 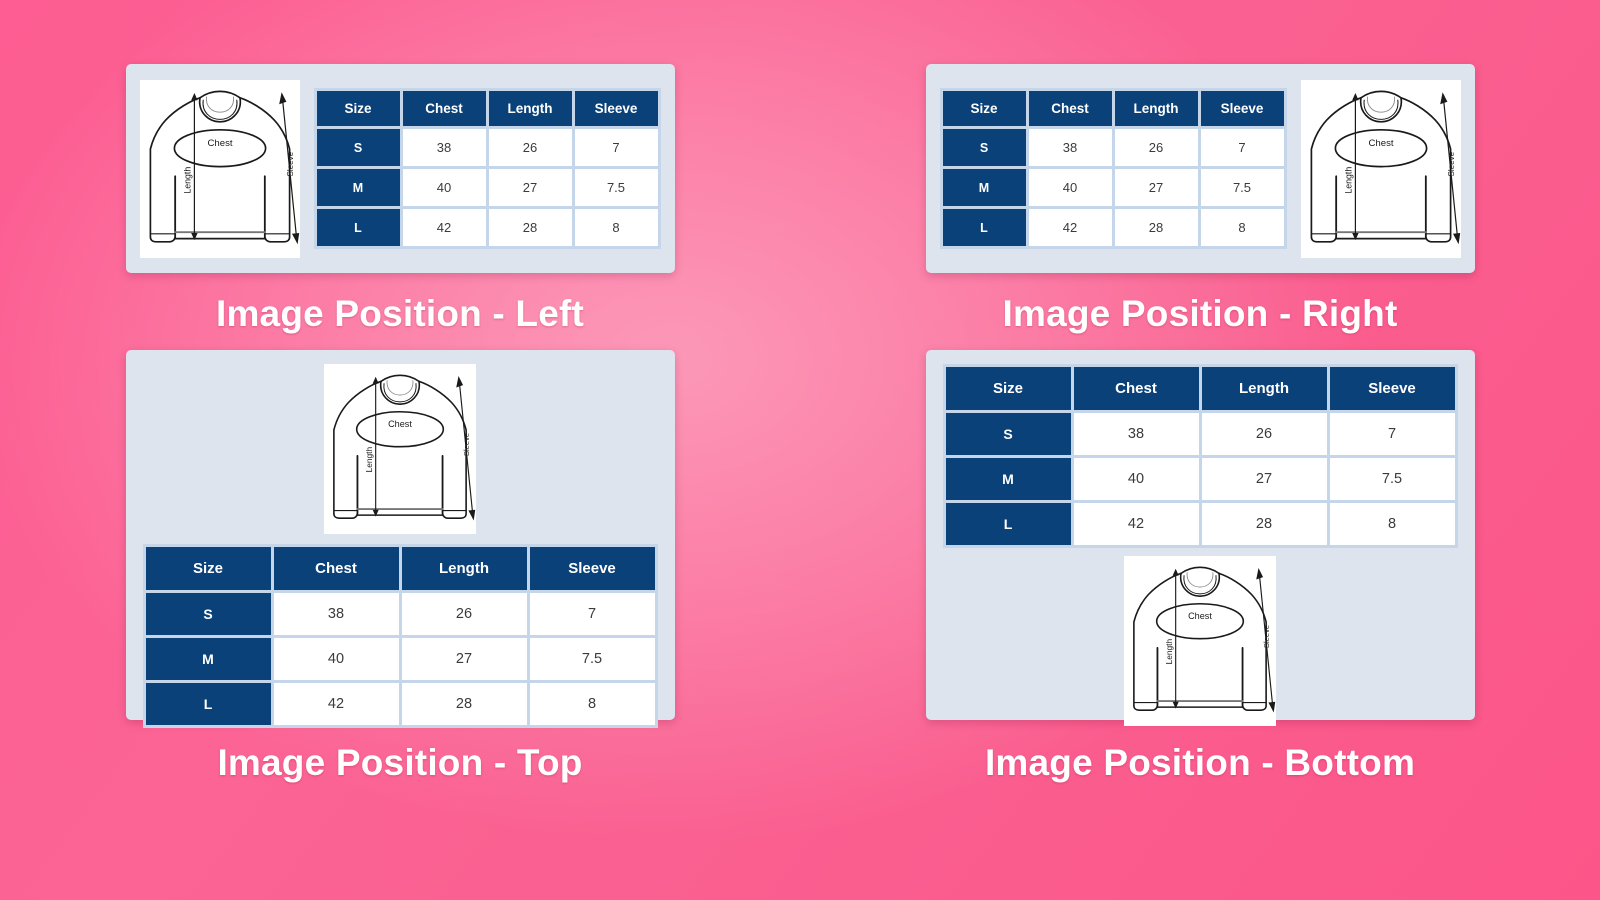 What do you see at coordinates (400, 313) in the screenshot?
I see `panel-caption: Image Position - Left` at bounding box center [400, 313].